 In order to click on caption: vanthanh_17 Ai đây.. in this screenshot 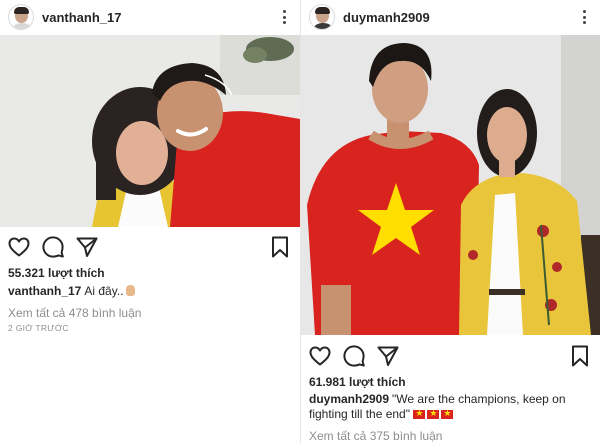, I will do `click(150, 291)`.